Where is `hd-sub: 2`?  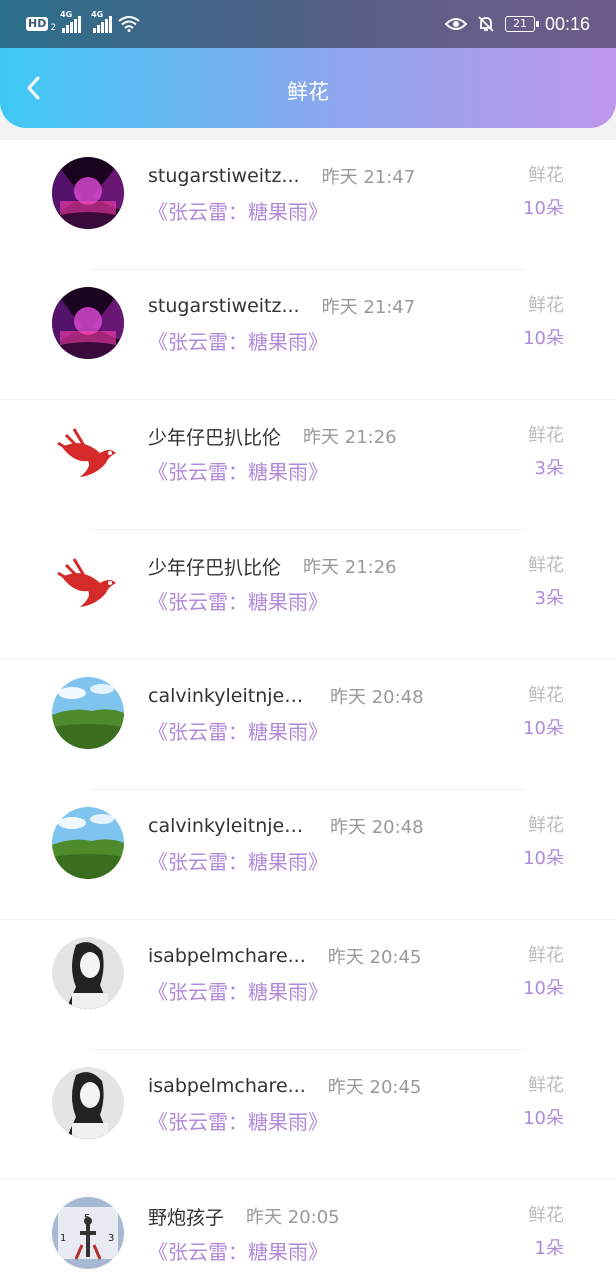
hd-sub: 2 is located at coordinates (53, 28).